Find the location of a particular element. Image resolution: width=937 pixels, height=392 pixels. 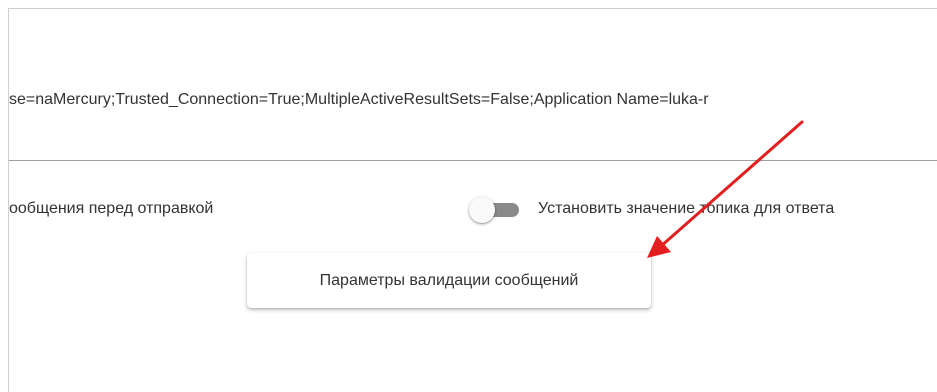

panel-top-border is located at coordinates (473, 8).